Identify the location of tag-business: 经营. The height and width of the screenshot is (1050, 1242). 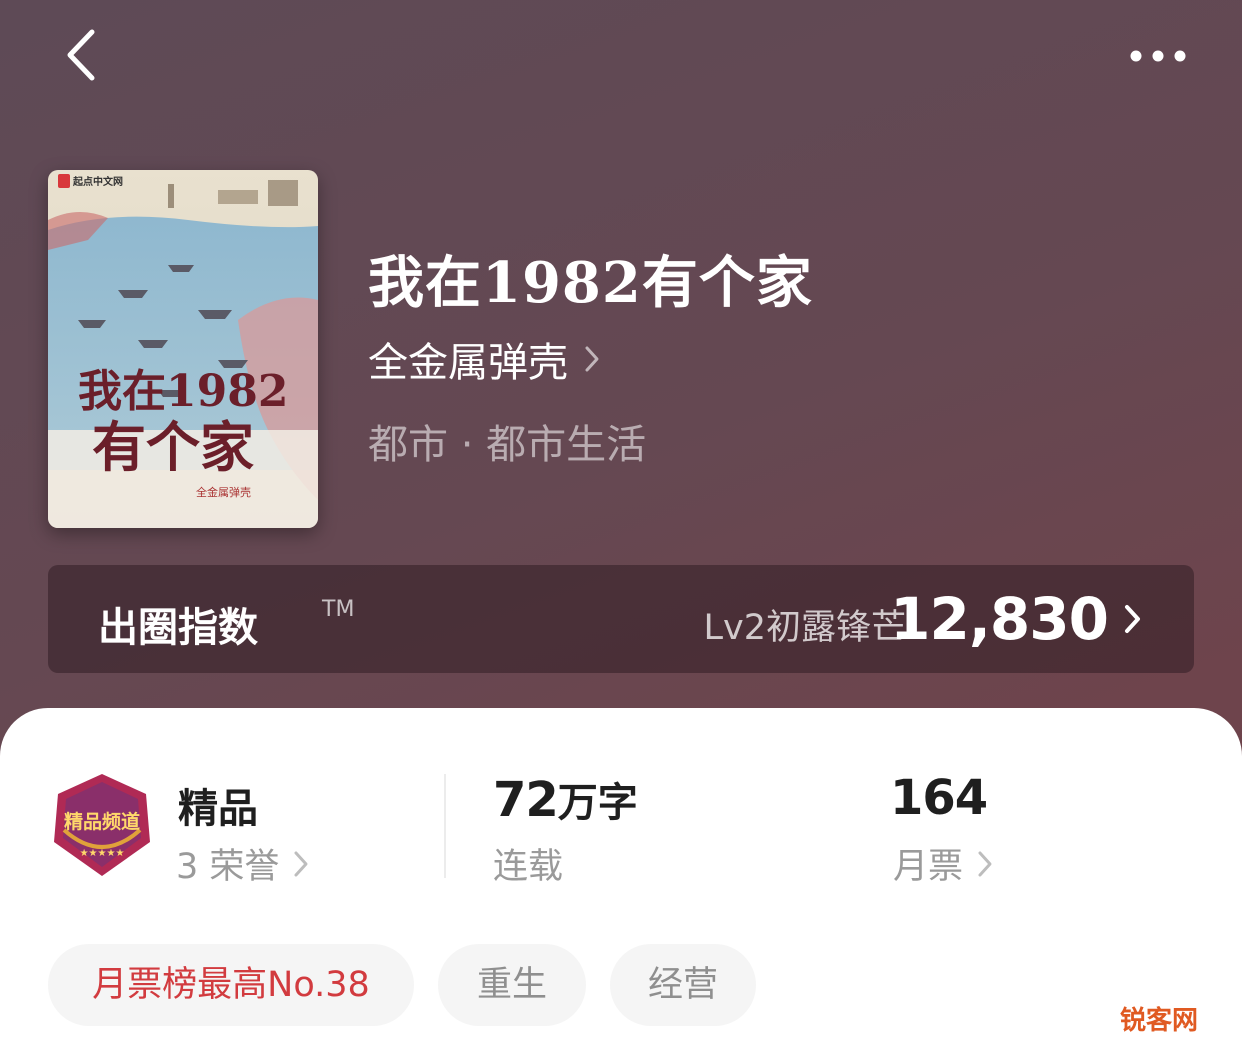
(683, 985).